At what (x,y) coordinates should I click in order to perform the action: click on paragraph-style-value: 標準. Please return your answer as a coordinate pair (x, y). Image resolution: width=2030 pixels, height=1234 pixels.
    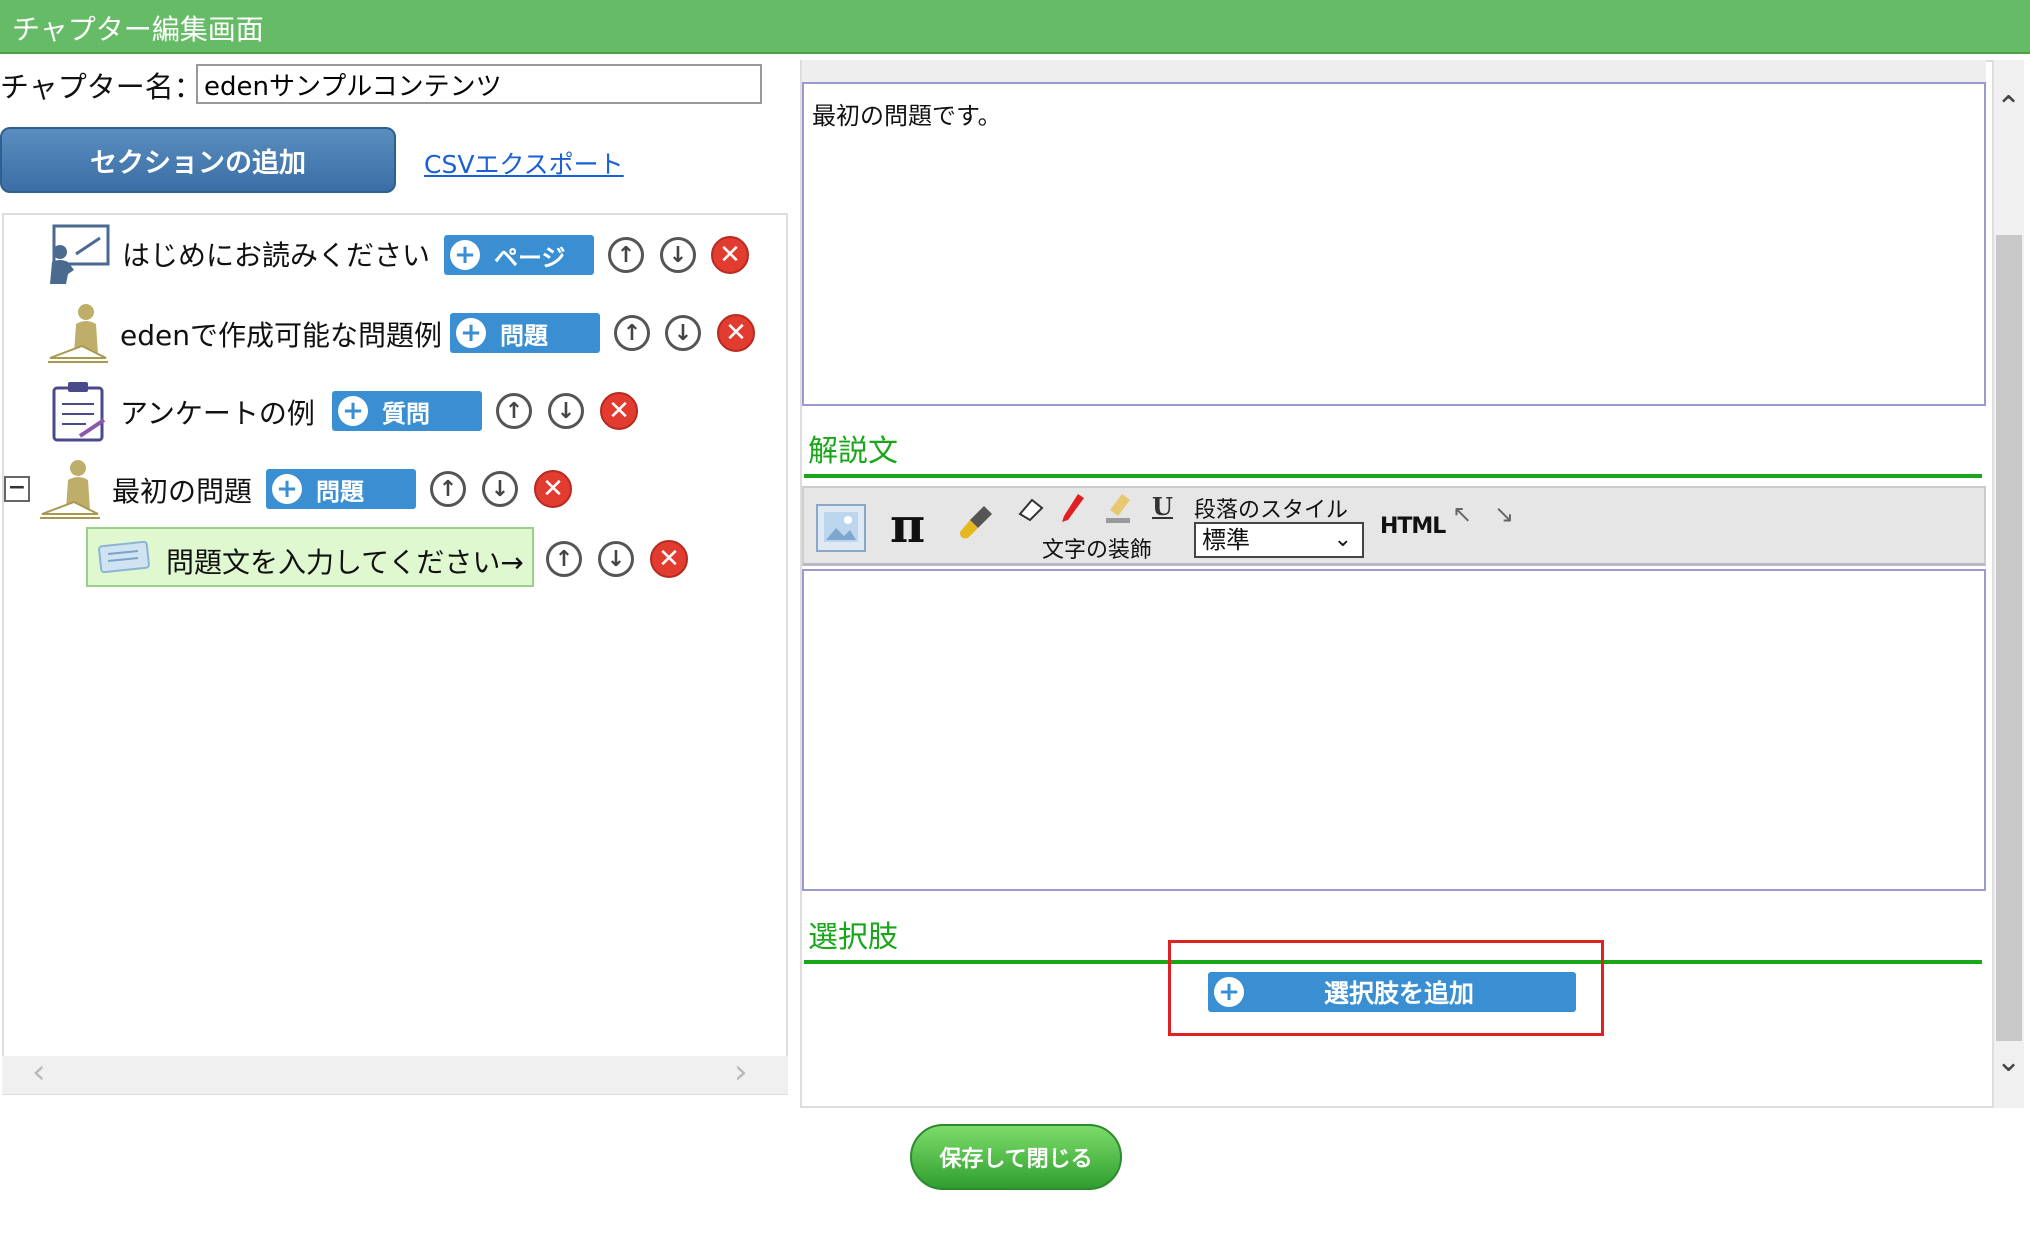
    Looking at the image, I should click on (1226, 540).